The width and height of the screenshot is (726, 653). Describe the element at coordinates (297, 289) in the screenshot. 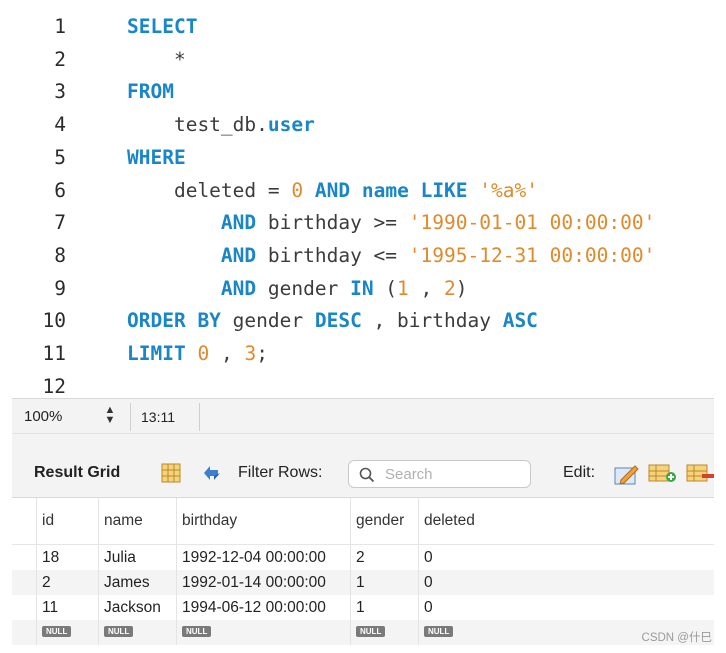

I see `code-text: AND gender IN (1 , 2)` at that location.